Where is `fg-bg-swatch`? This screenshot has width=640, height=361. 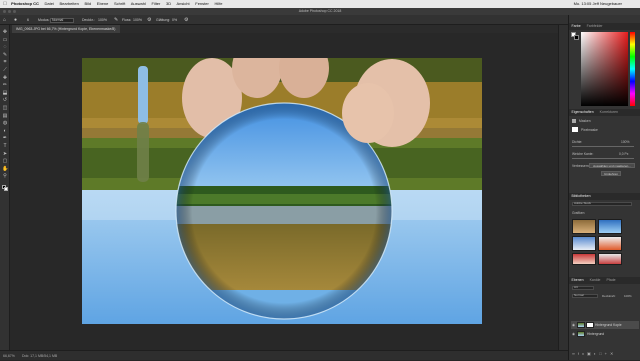 fg-bg-swatch is located at coordinates (575, 36).